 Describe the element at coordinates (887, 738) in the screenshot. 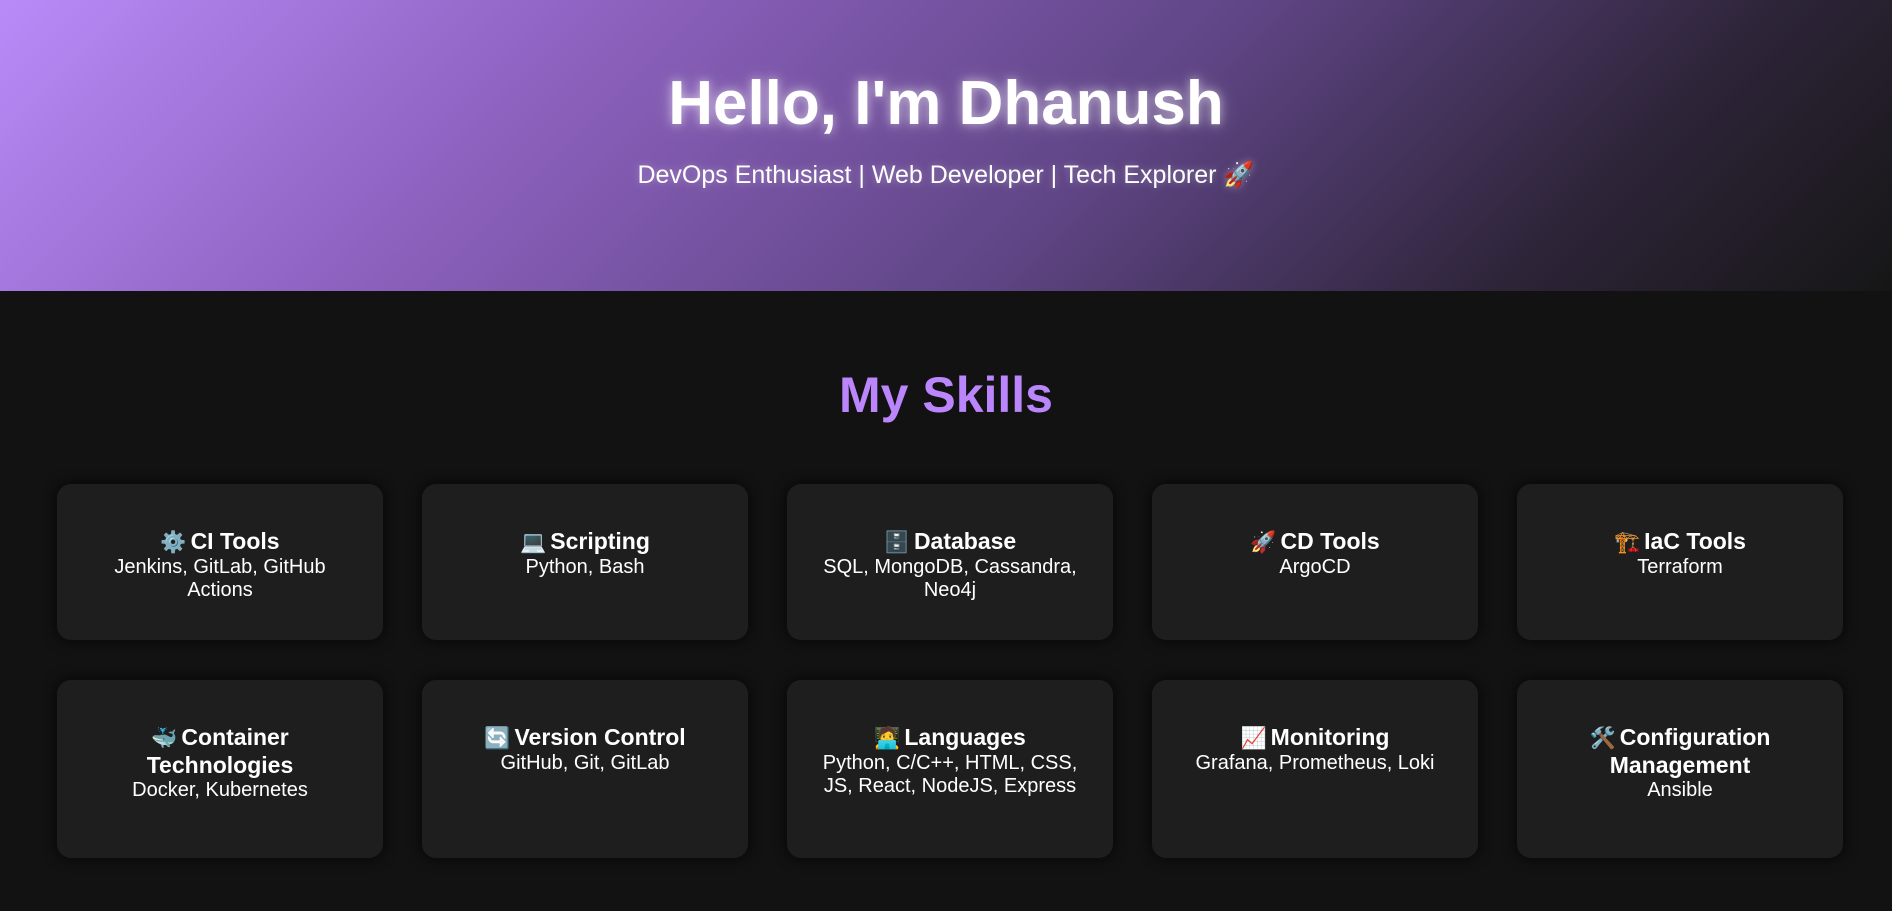

I see `developer-icon: 🧑‍💻` at that location.